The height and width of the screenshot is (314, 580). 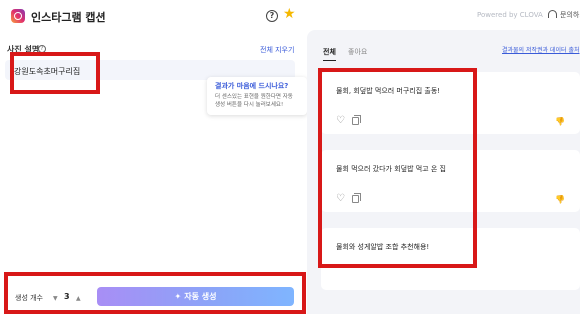 I want to click on headset-icon, so click(x=552, y=14).